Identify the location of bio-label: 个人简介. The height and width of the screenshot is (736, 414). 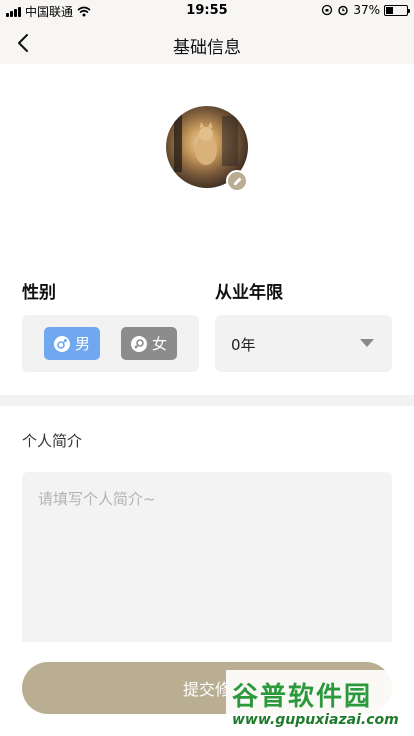
(52, 441).